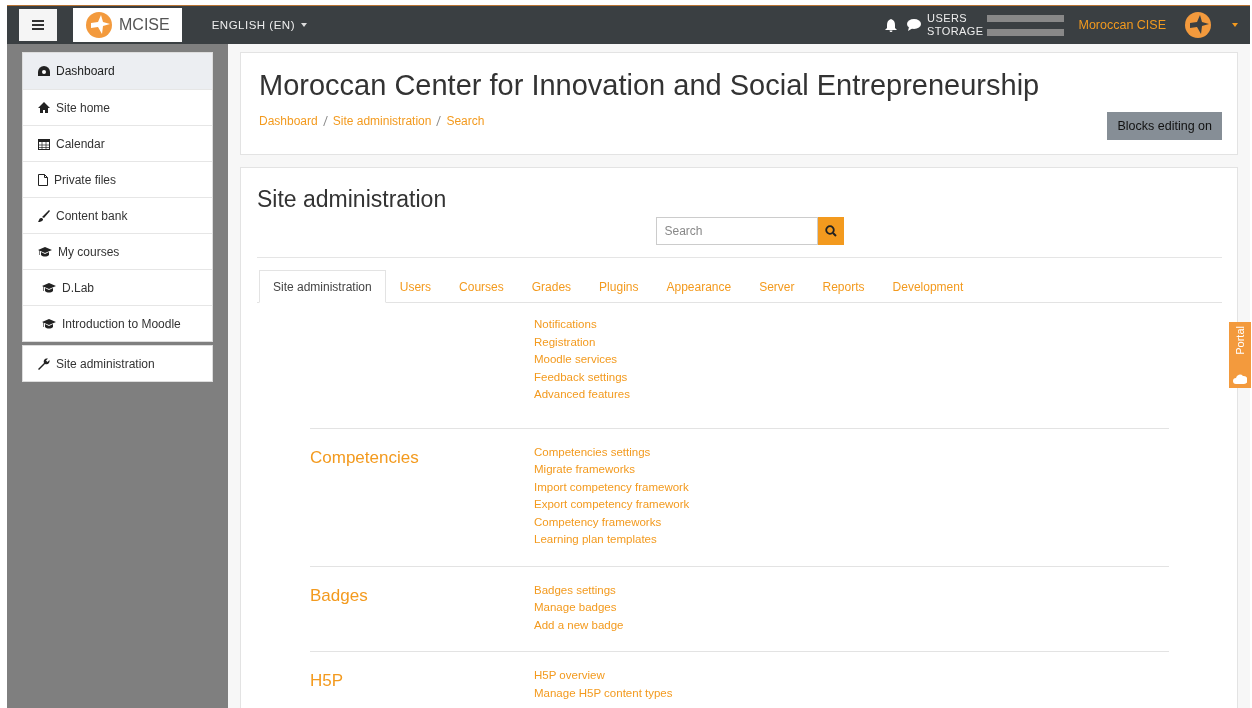 The width and height of the screenshot is (1252, 708). Describe the element at coordinates (99, 25) in the screenshot. I see `logo` at that location.